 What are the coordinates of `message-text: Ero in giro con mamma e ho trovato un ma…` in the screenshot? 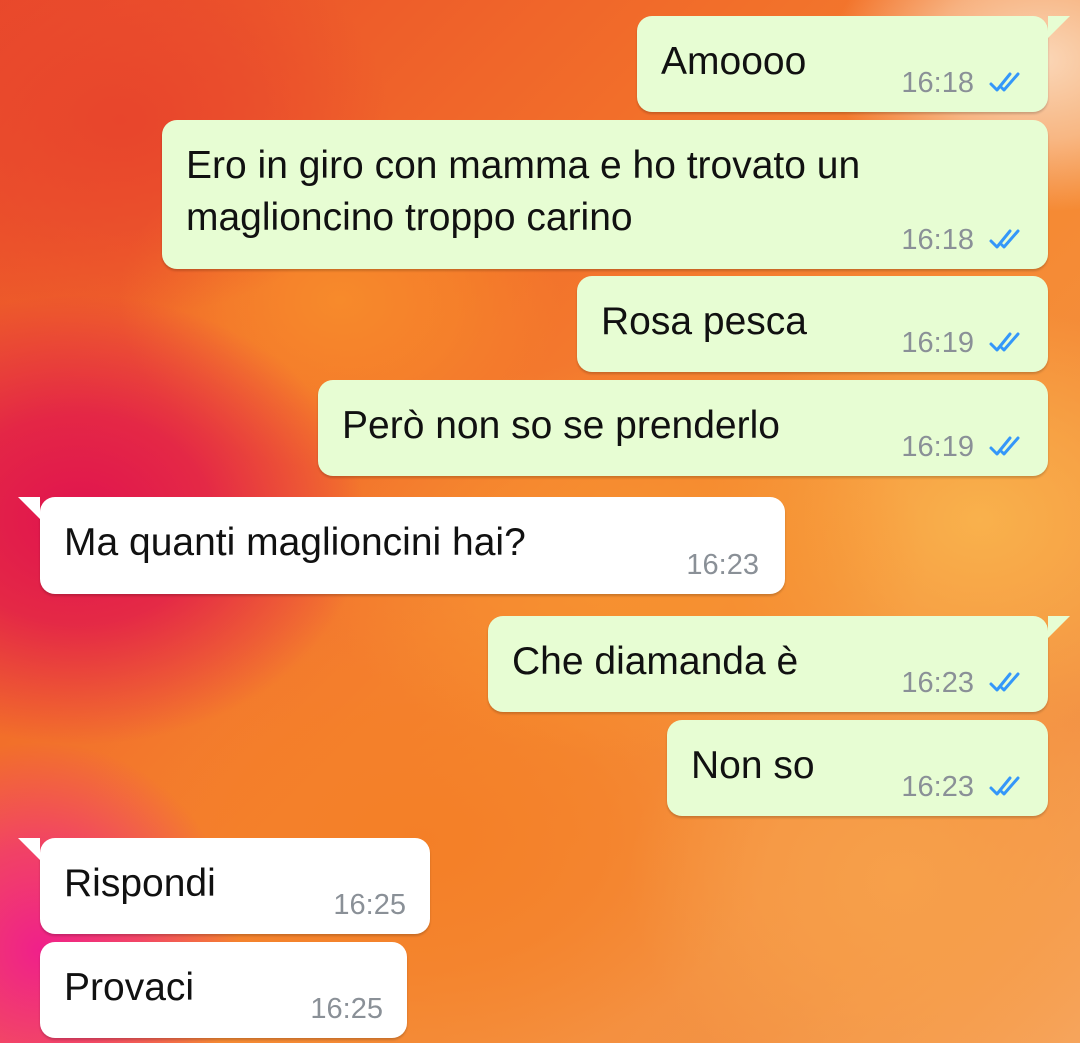 It's located at (529, 191).